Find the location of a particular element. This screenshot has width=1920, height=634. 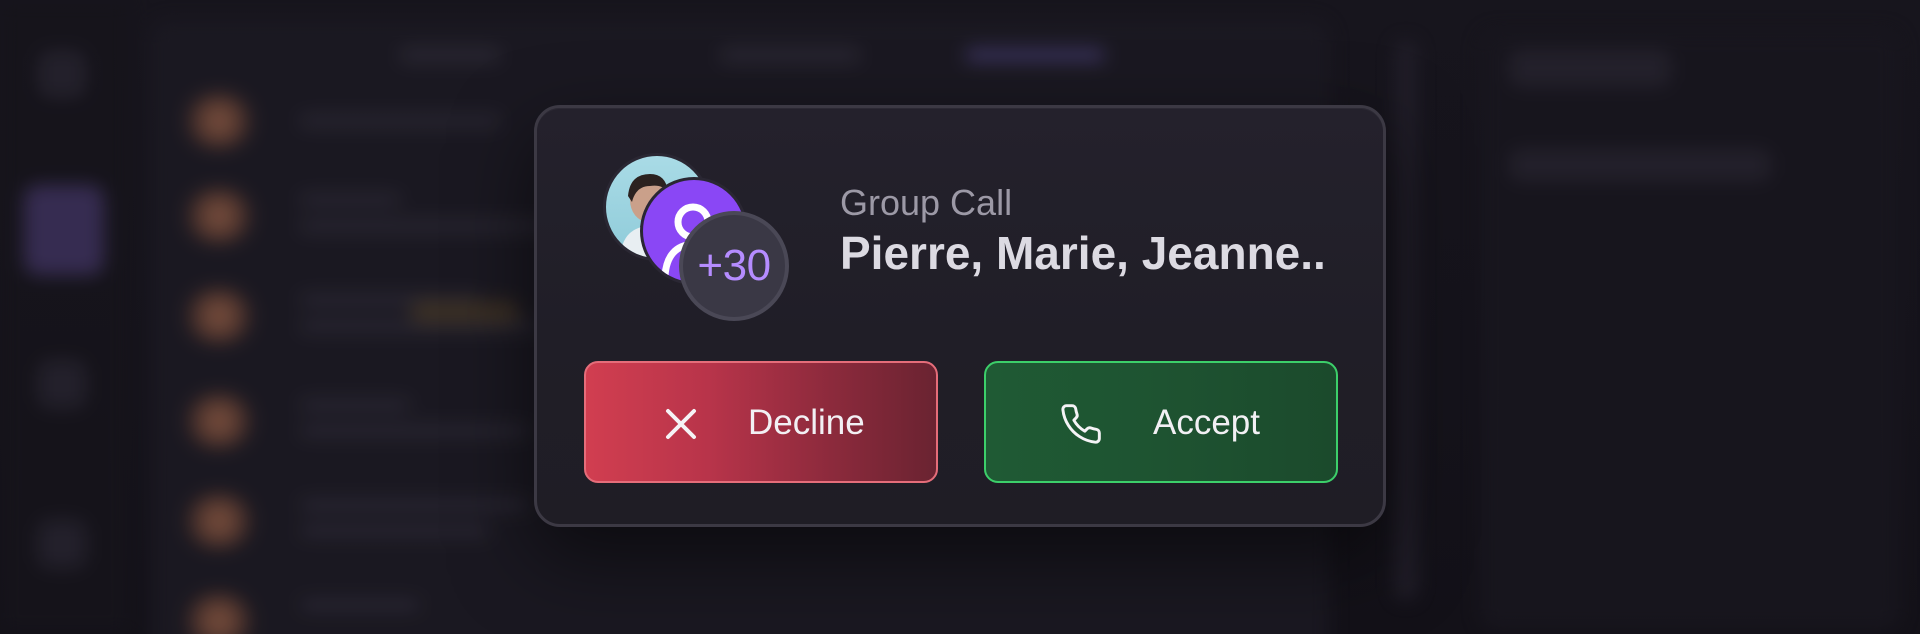

background-glow is located at coordinates (465, 312).